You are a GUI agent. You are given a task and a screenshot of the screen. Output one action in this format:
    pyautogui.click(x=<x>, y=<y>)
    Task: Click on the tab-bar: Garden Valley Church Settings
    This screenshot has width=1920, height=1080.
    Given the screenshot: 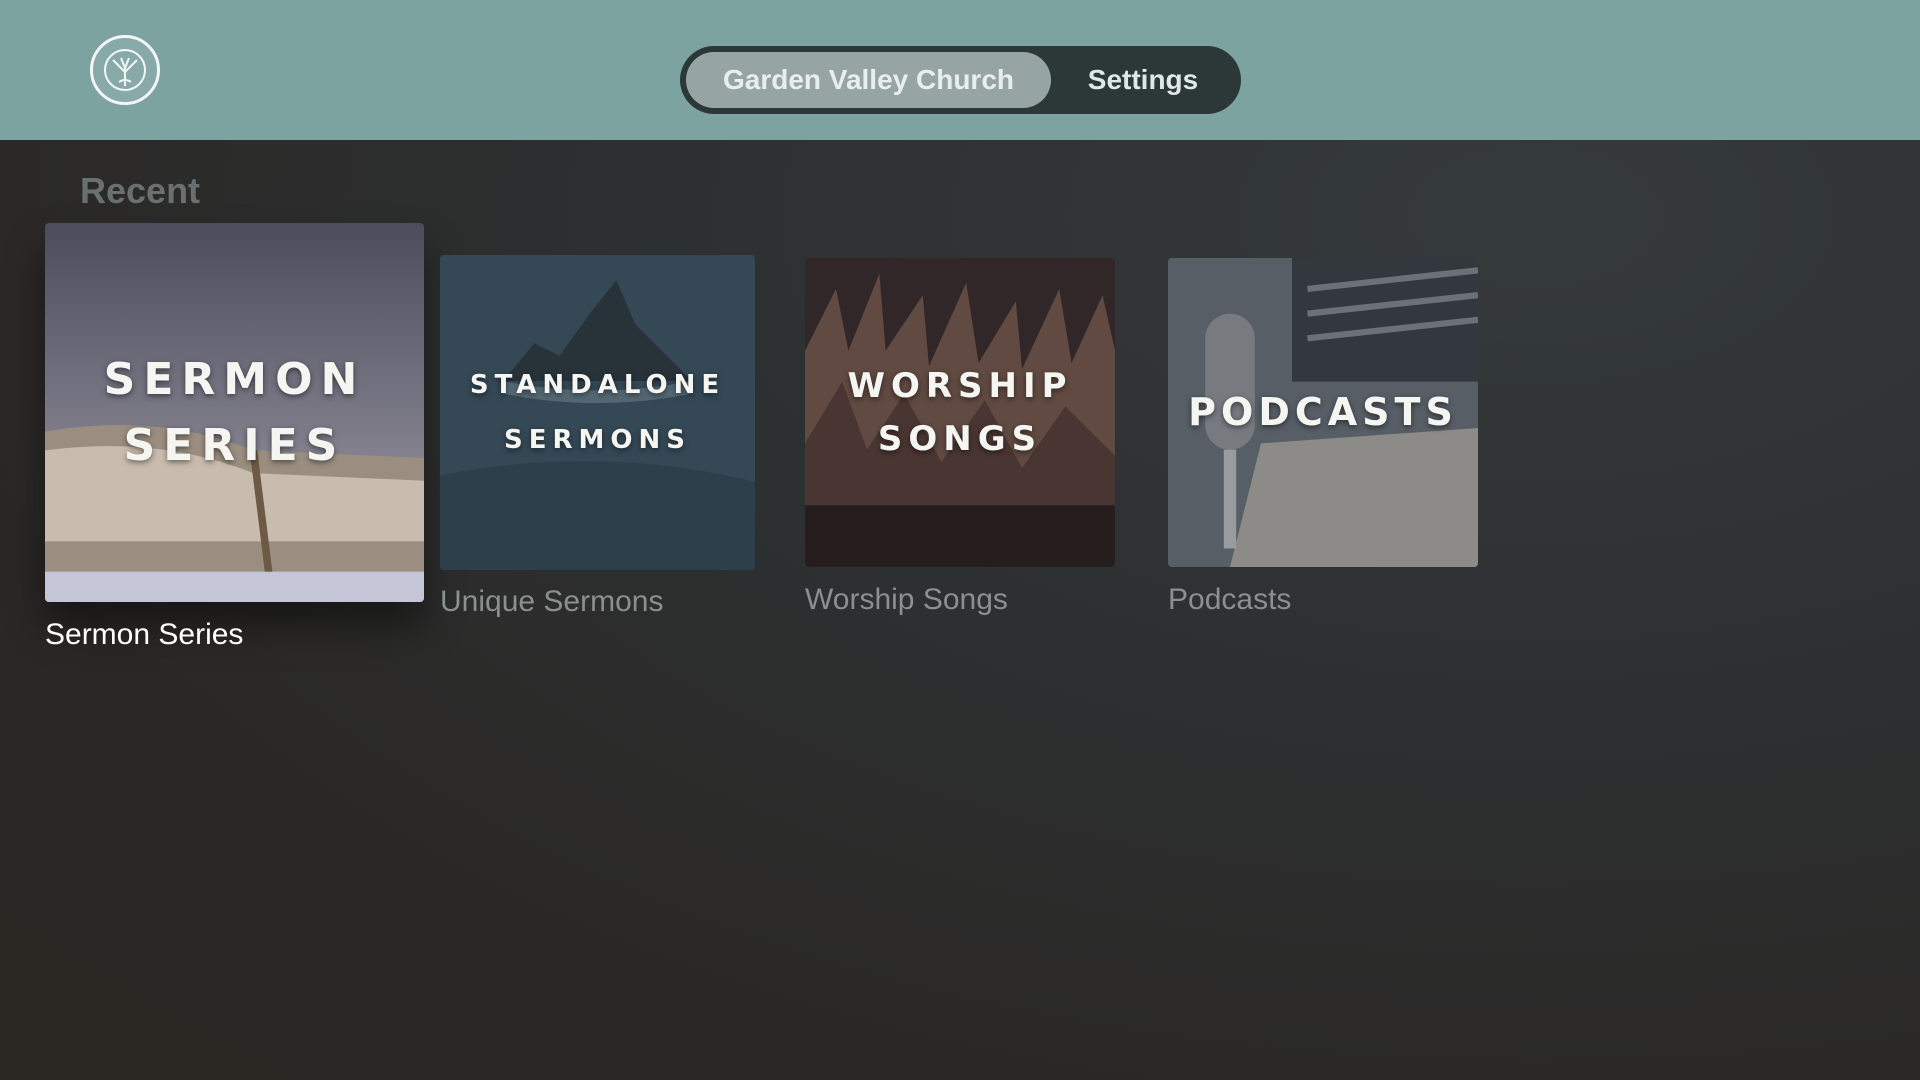 What is the action you would take?
    pyautogui.click(x=960, y=80)
    